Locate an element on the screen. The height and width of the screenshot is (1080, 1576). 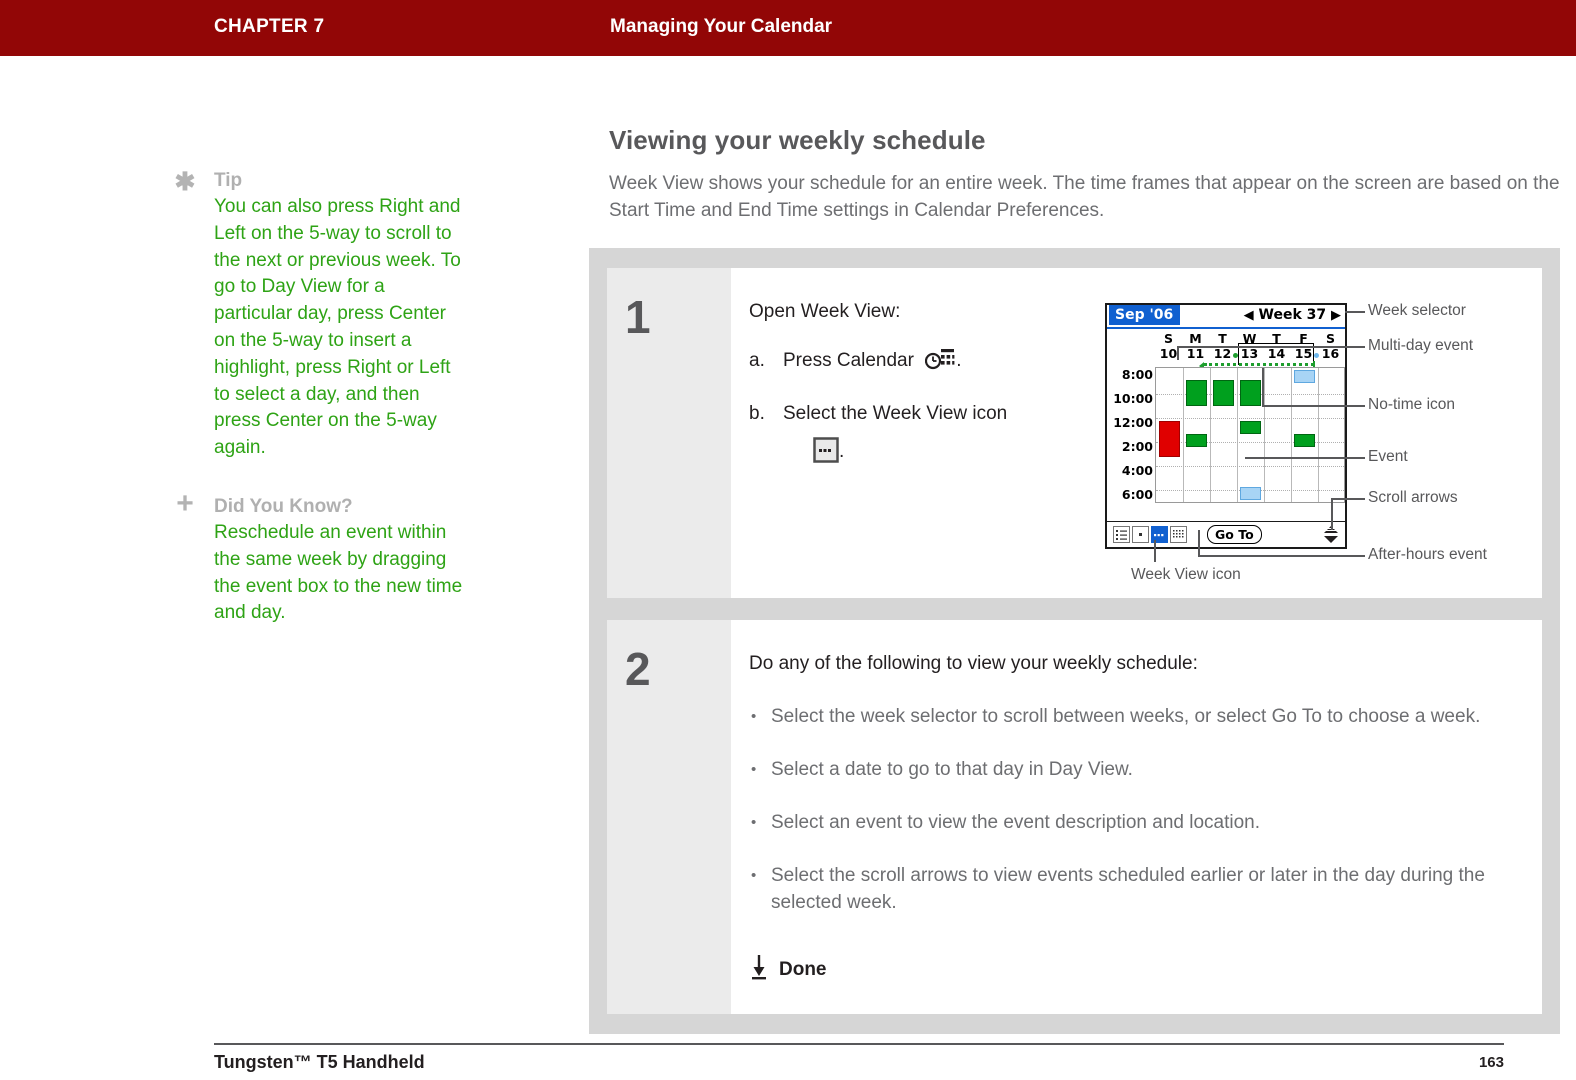
substep-b-label: b. is located at coordinates (757, 413).